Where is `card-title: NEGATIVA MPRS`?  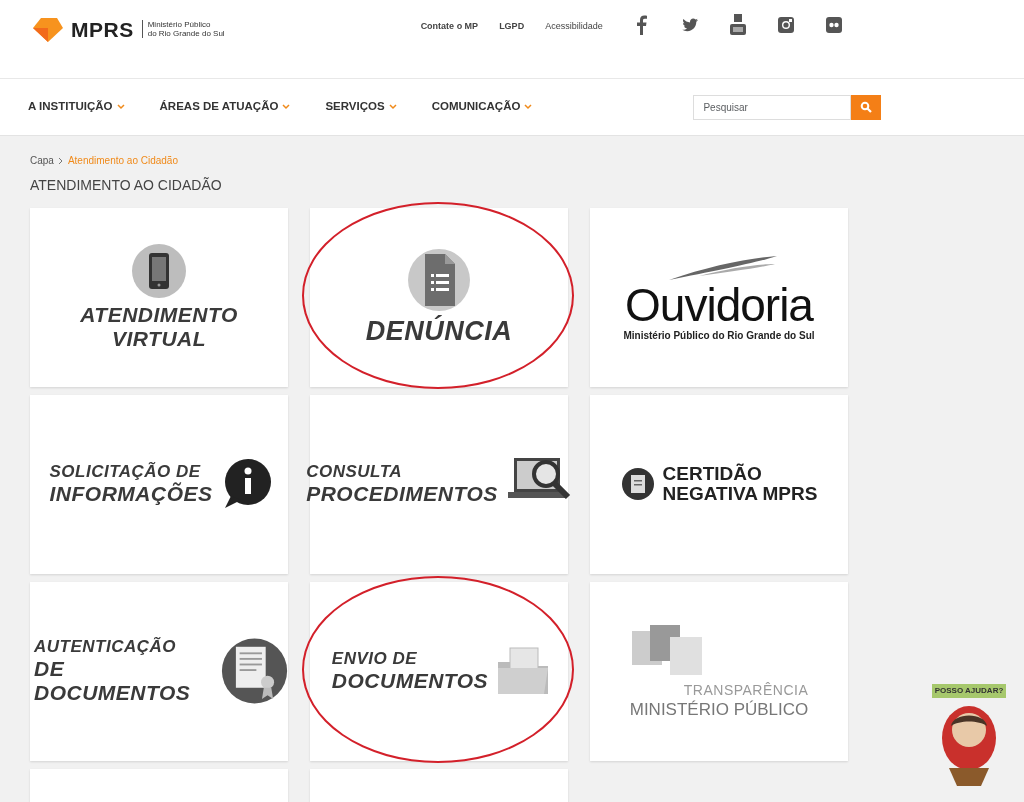 card-title: NEGATIVA MPRS is located at coordinates (740, 494).